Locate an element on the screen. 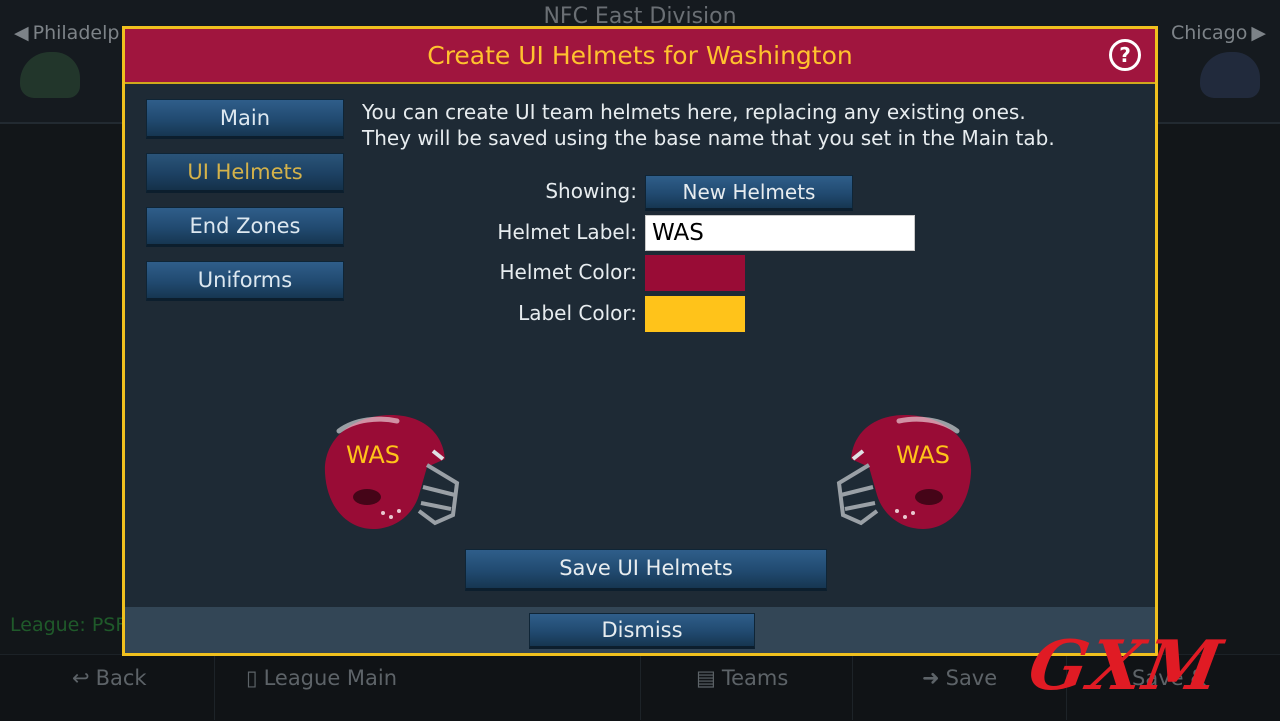 The height and width of the screenshot is (721, 1280). save-bottom-button: ➜ Save is located at coordinates (959, 678).